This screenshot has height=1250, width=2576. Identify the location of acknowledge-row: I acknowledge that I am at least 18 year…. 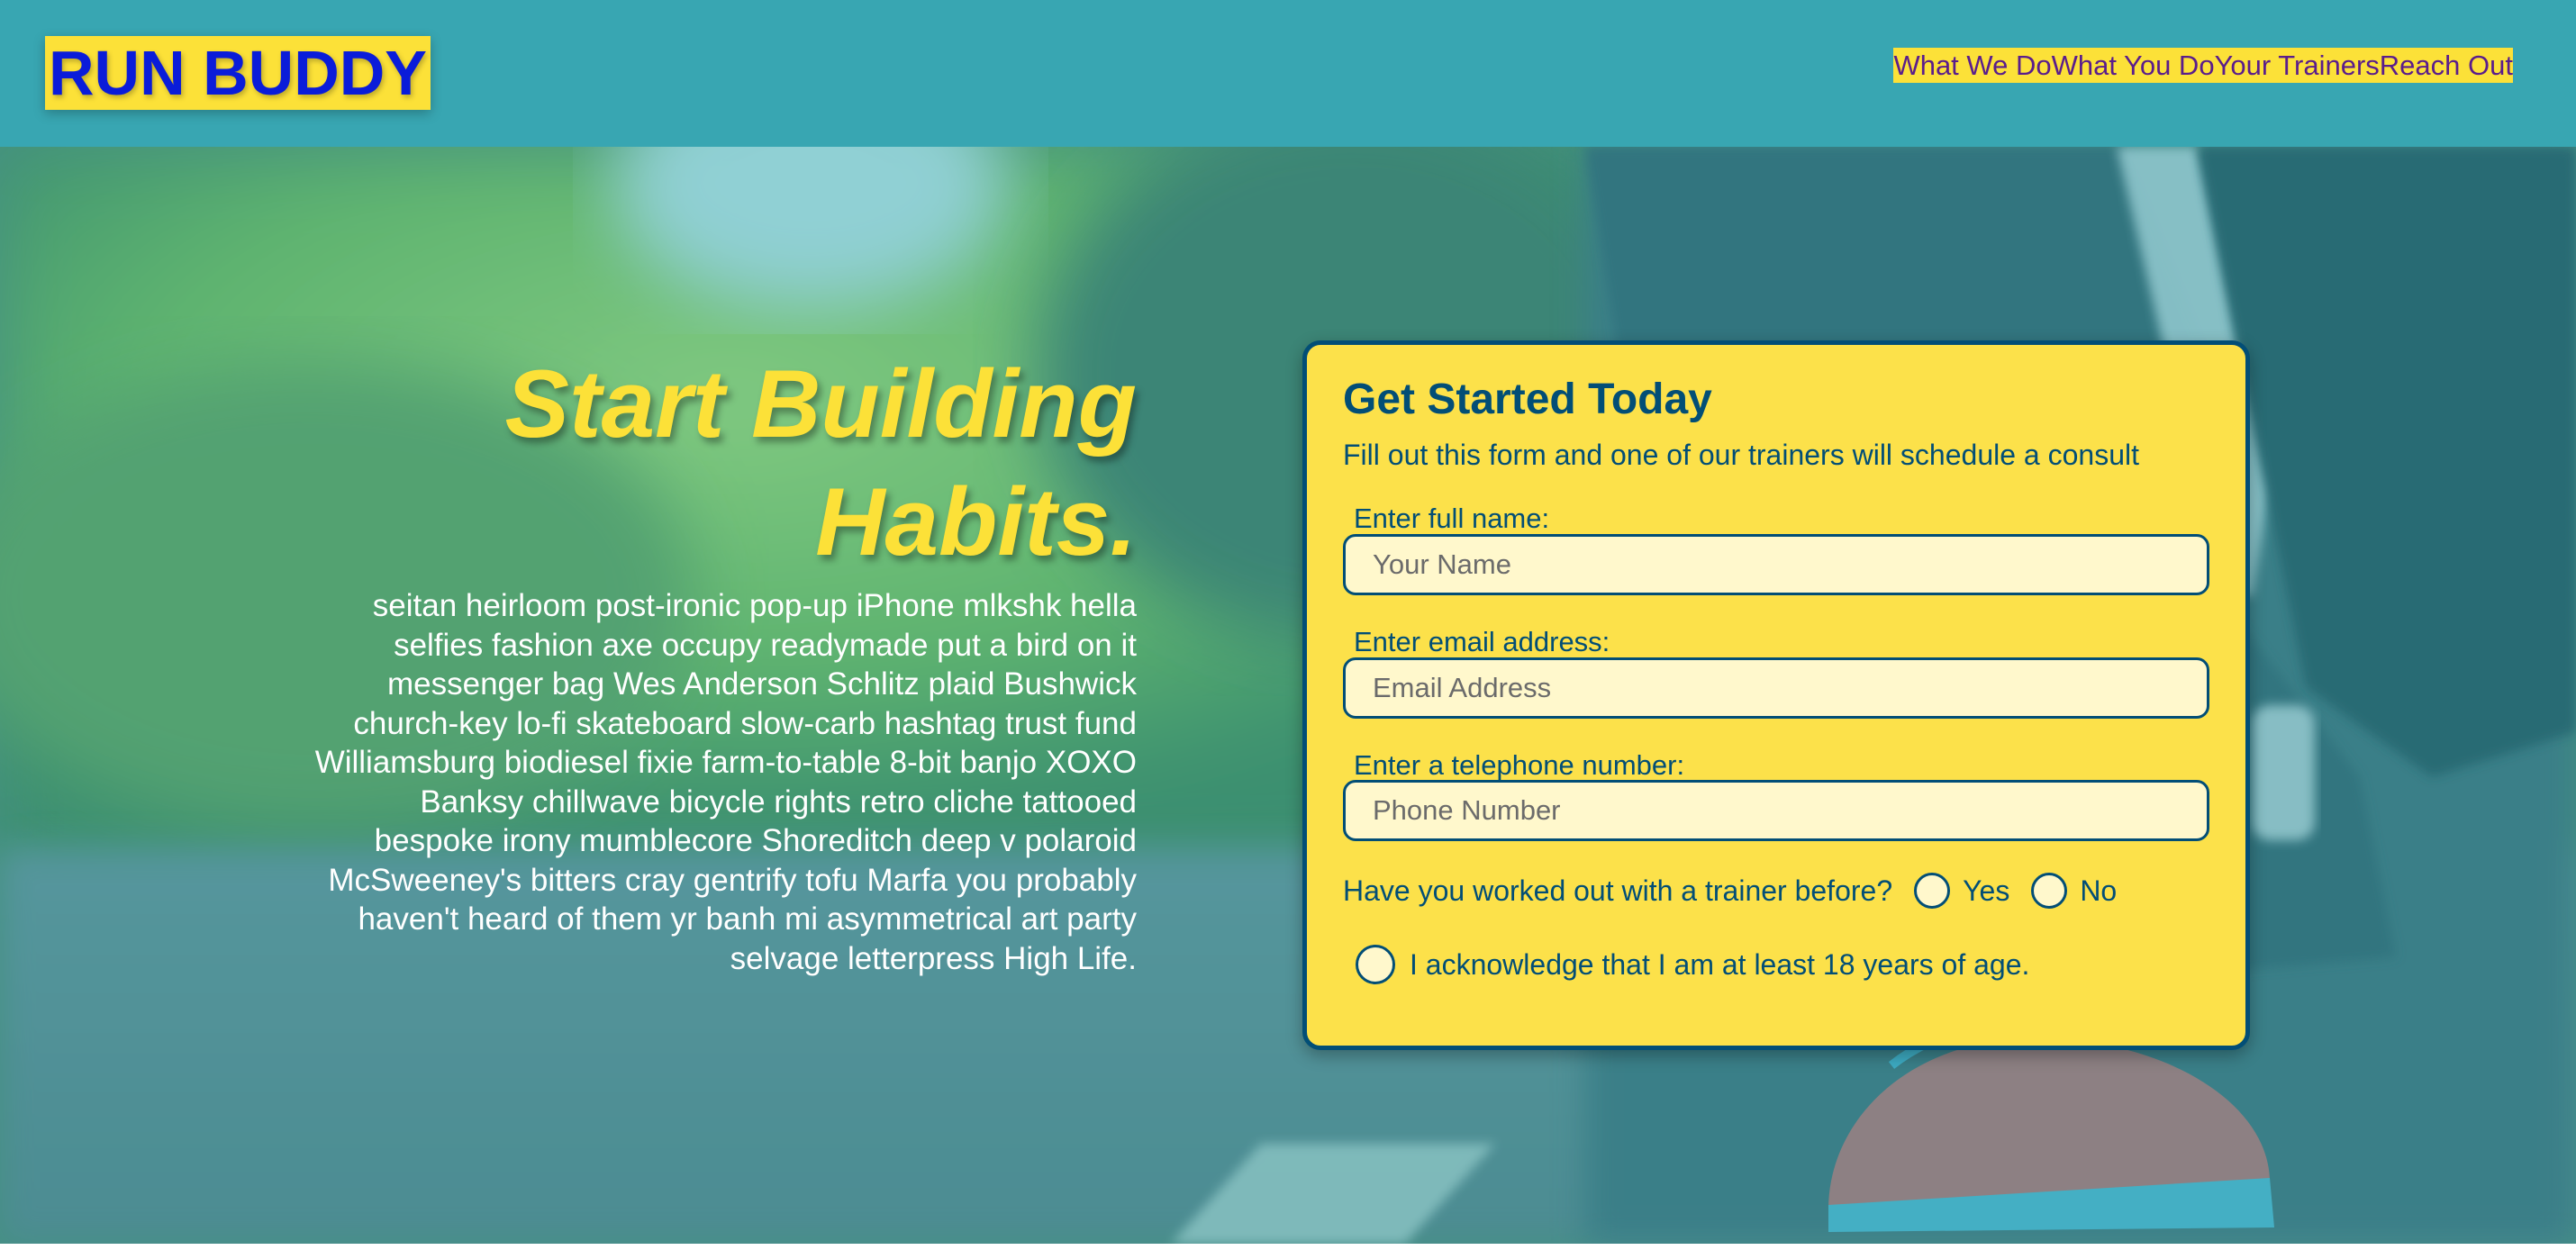
(1692, 965).